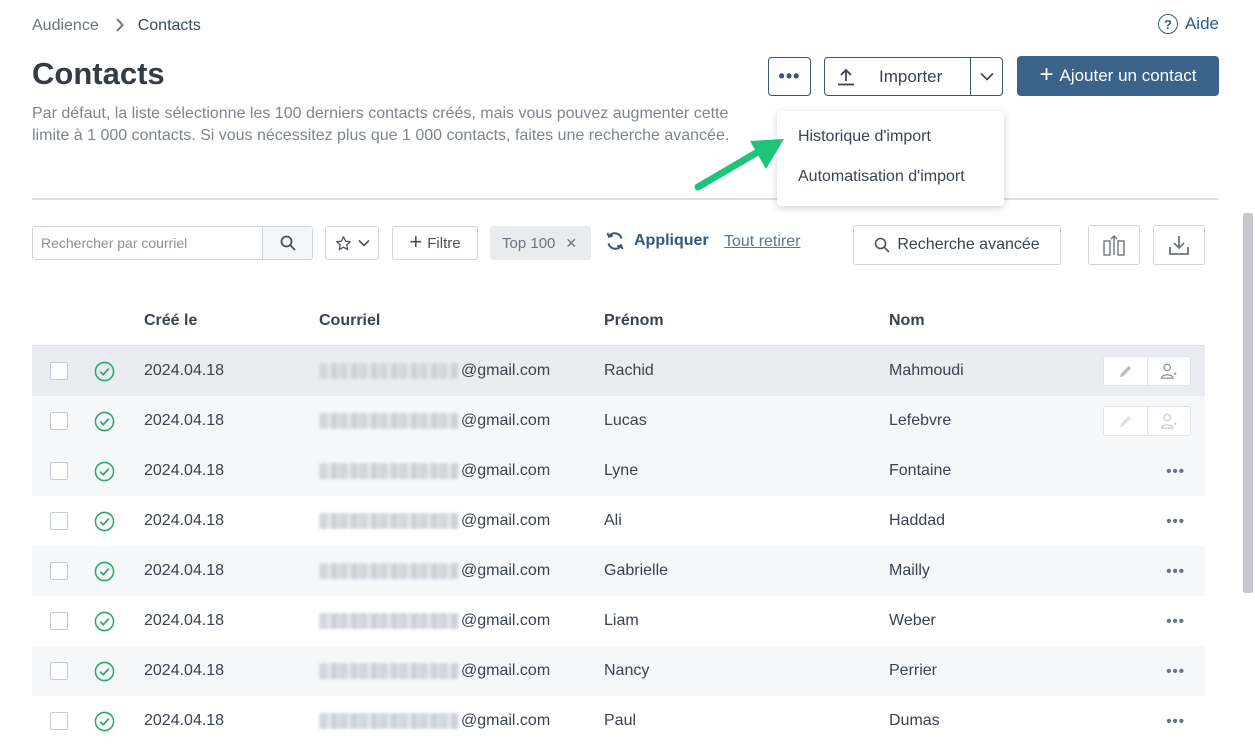 The image size is (1255, 750). What do you see at coordinates (1167, 24) in the screenshot?
I see `question-circle-icon: ?` at bounding box center [1167, 24].